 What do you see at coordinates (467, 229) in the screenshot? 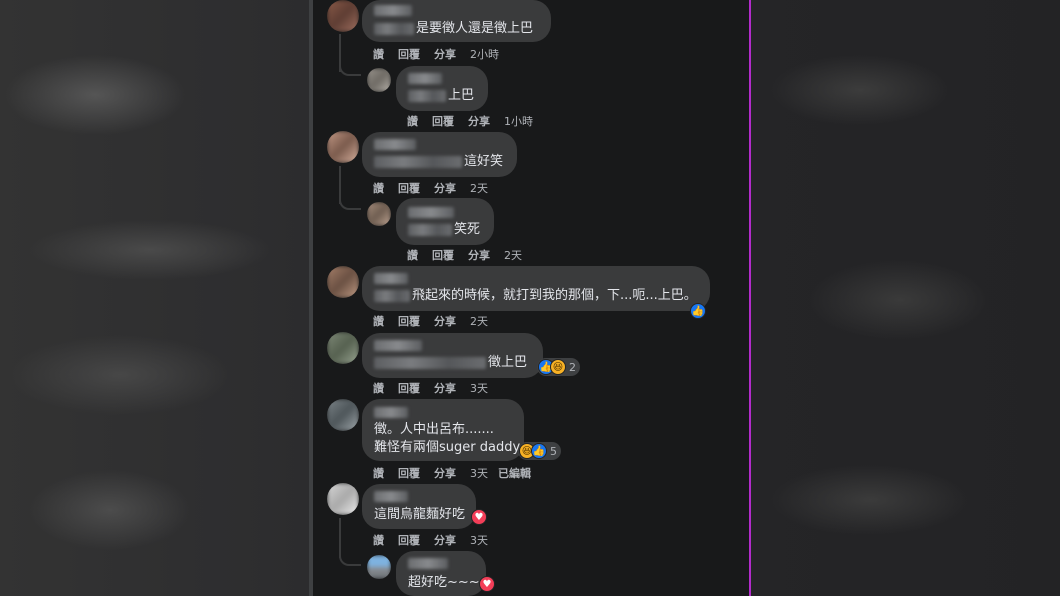
I see `comment-text: 笑死` at bounding box center [467, 229].